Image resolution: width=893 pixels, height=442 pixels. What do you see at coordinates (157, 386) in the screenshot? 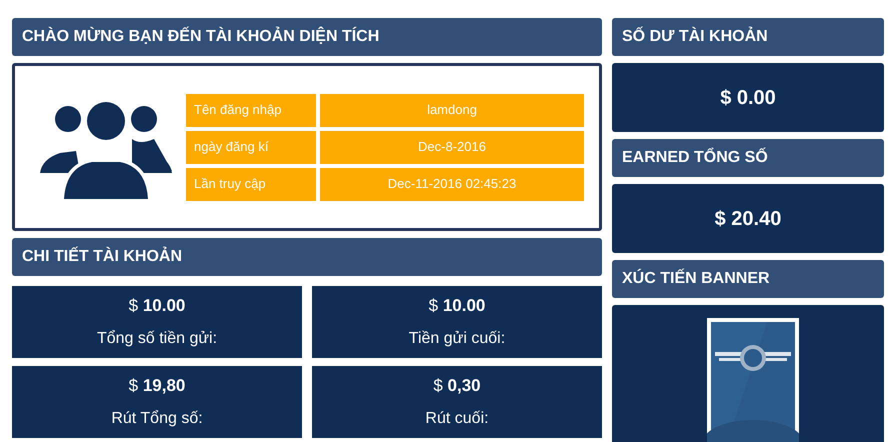
I see `stat-amount: $ 19,80` at bounding box center [157, 386].